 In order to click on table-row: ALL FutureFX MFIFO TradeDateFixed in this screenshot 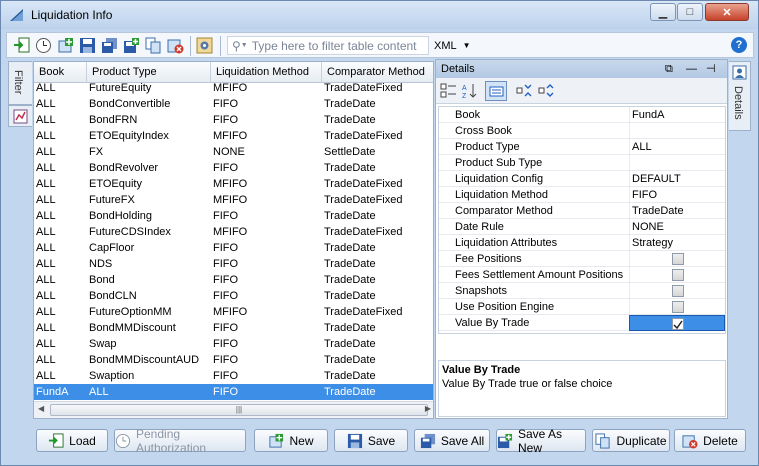, I will do `click(233, 200)`.